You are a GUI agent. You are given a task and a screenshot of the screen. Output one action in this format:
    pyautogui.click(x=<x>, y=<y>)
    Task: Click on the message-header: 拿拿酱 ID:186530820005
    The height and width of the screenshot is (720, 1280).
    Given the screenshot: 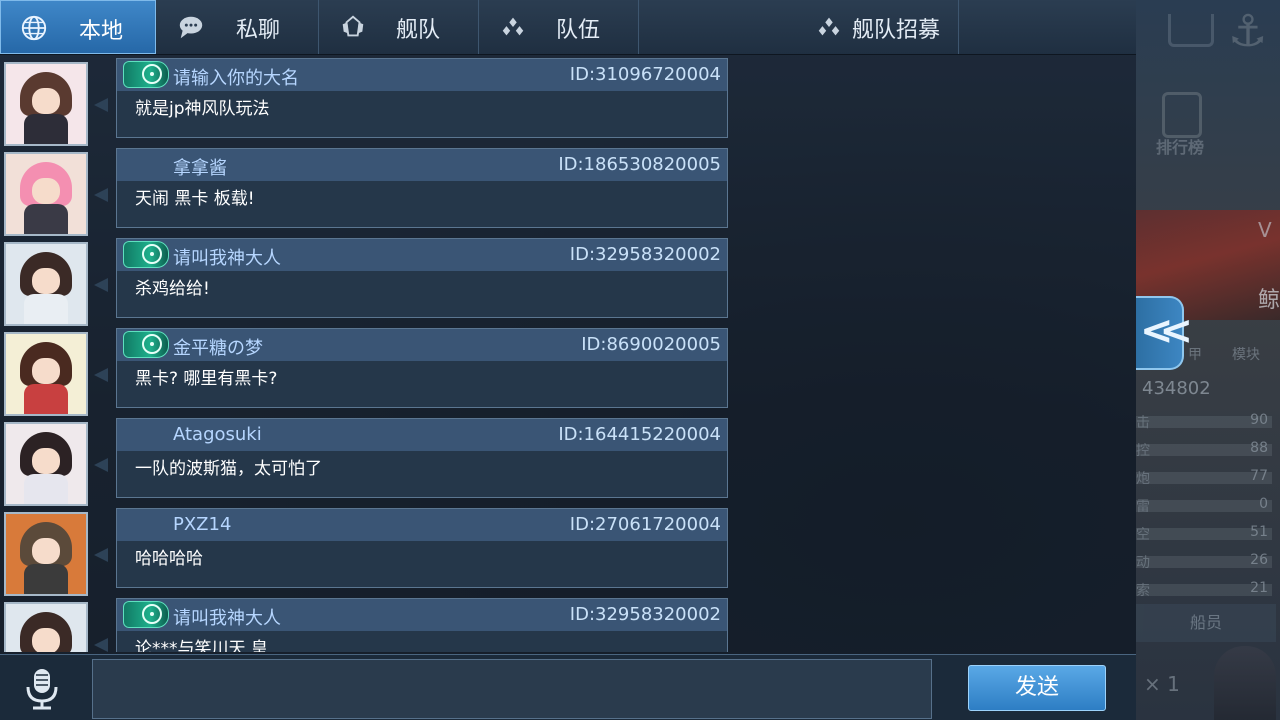 What is the action you would take?
    pyautogui.click(x=422, y=165)
    